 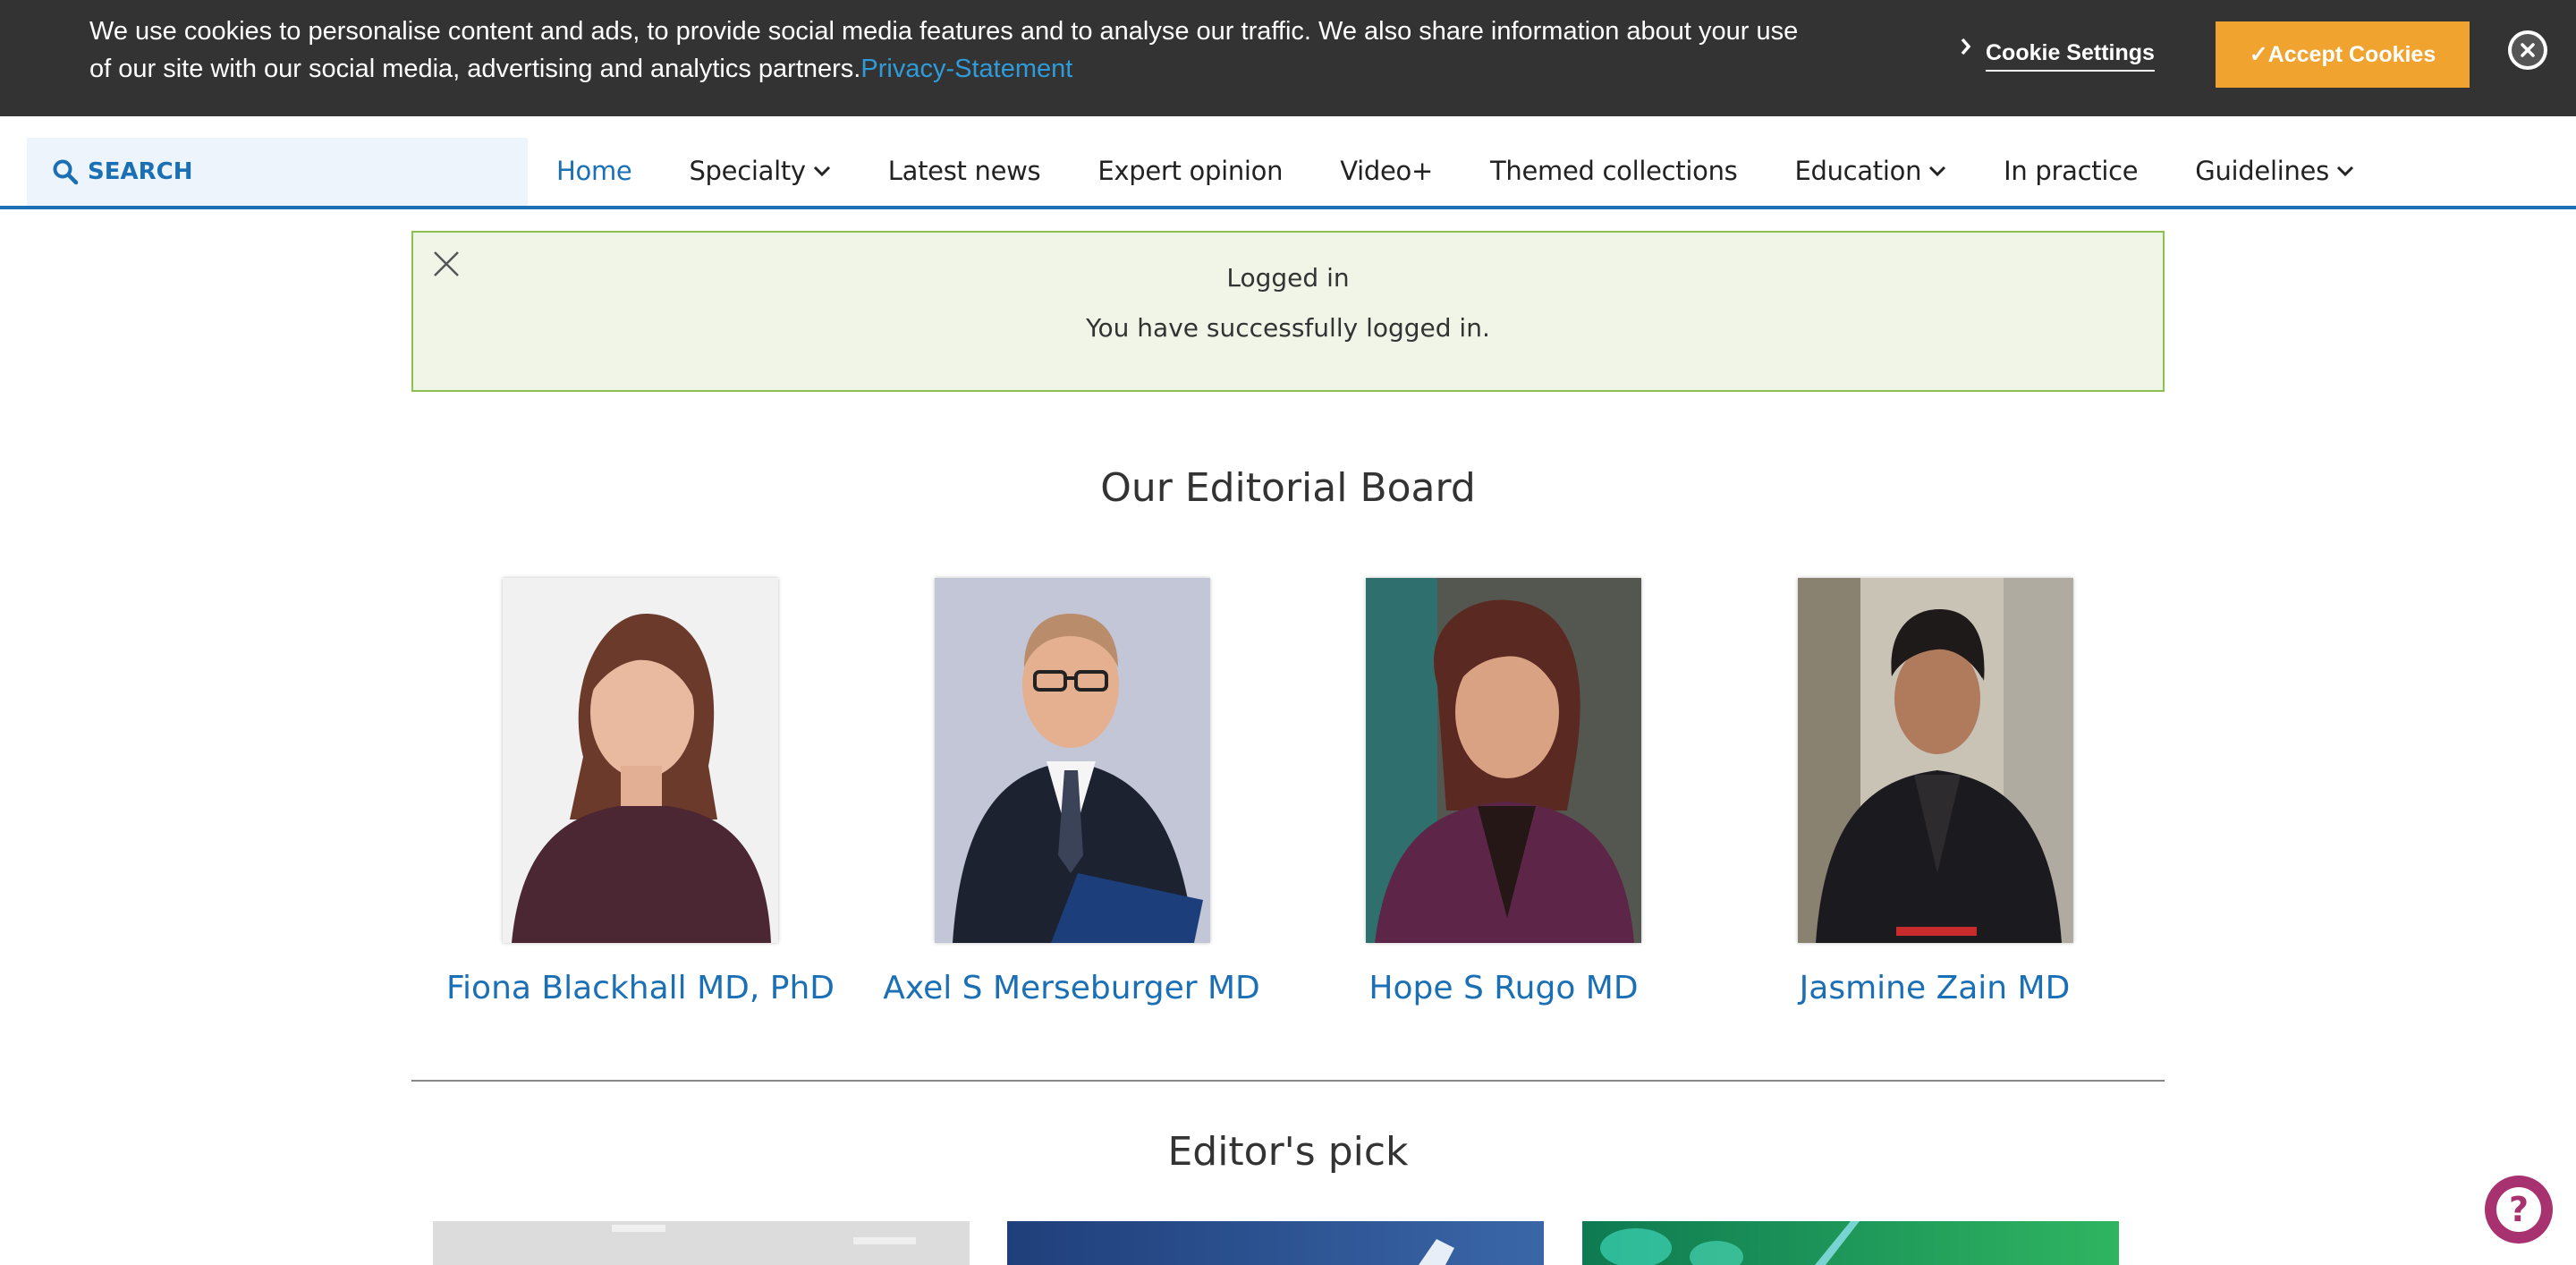 What do you see at coordinates (1934, 988) in the screenshot?
I see `member-name-link: Jasmine Zain MD` at bounding box center [1934, 988].